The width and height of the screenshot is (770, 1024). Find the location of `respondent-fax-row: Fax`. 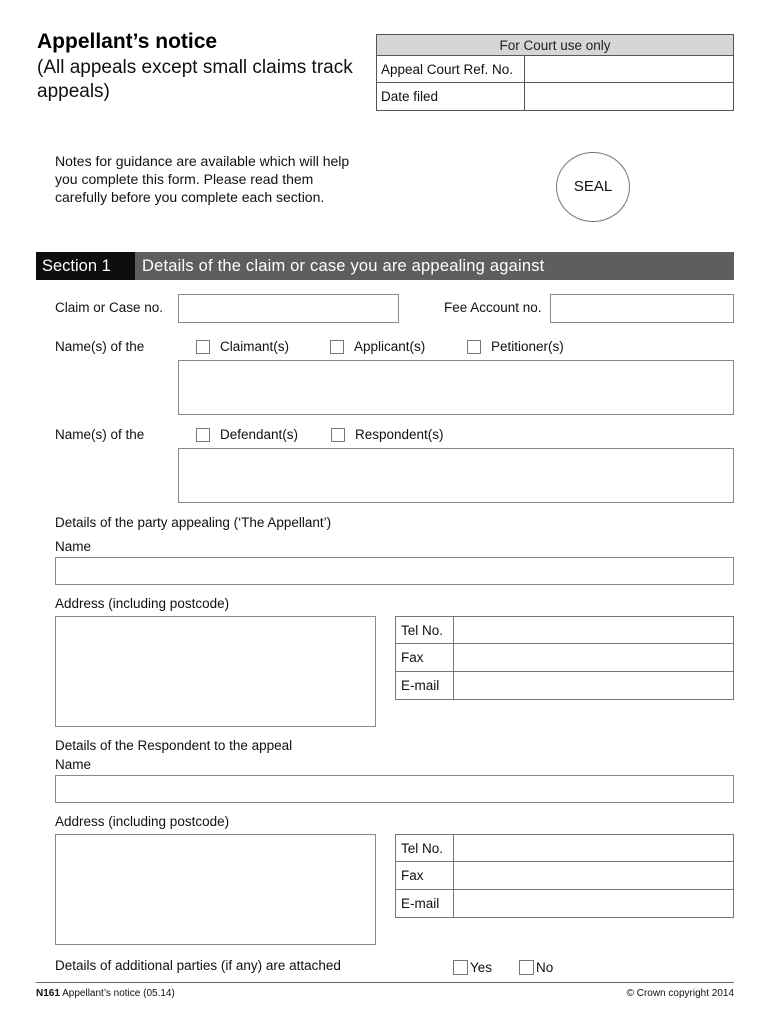

respondent-fax-row: Fax is located at coordinates (564, 876).